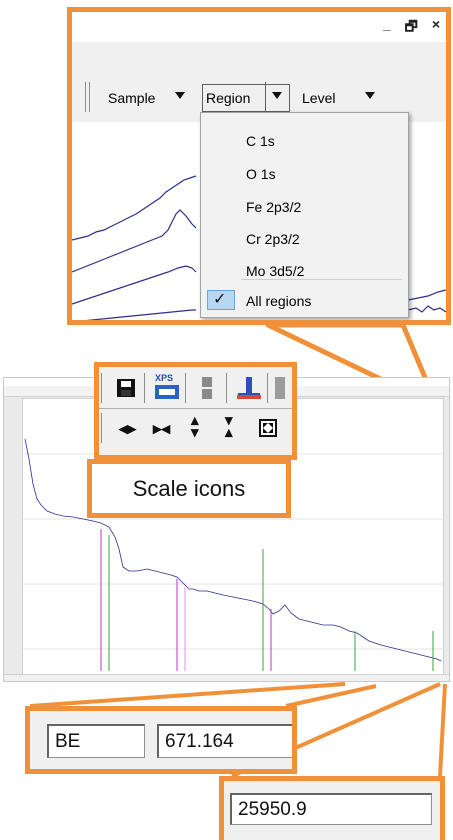 This screenshot has width=453, height=840. What do you see at coordinates (280, 388) in the screenshot?
I see `partial-toolbar-icon` at bounding box center [280, 388].